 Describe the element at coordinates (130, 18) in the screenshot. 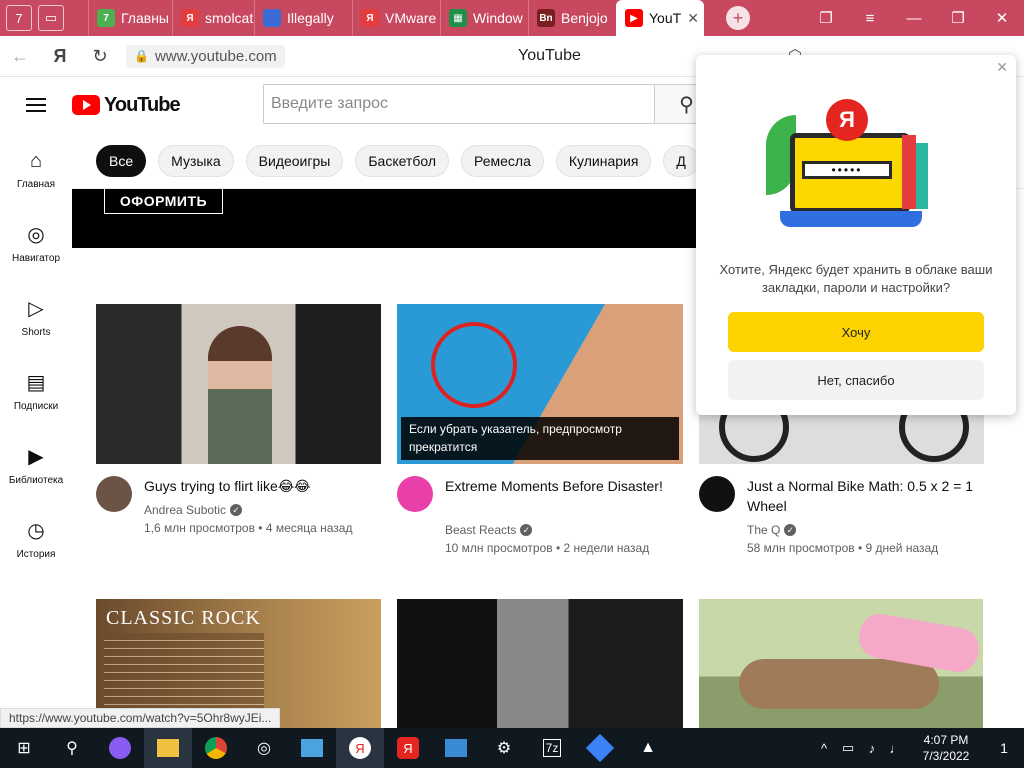

I see `browser-tab: 7 Главны` at that location.